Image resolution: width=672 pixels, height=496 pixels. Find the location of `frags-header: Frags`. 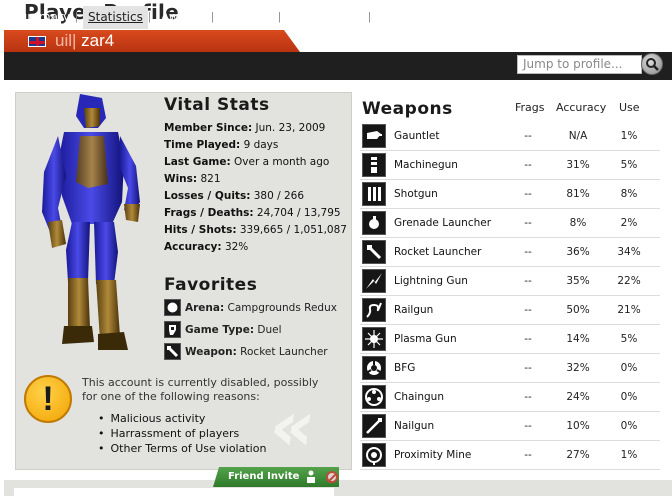

frags-header: Frags is located at coordinates (530, 107).